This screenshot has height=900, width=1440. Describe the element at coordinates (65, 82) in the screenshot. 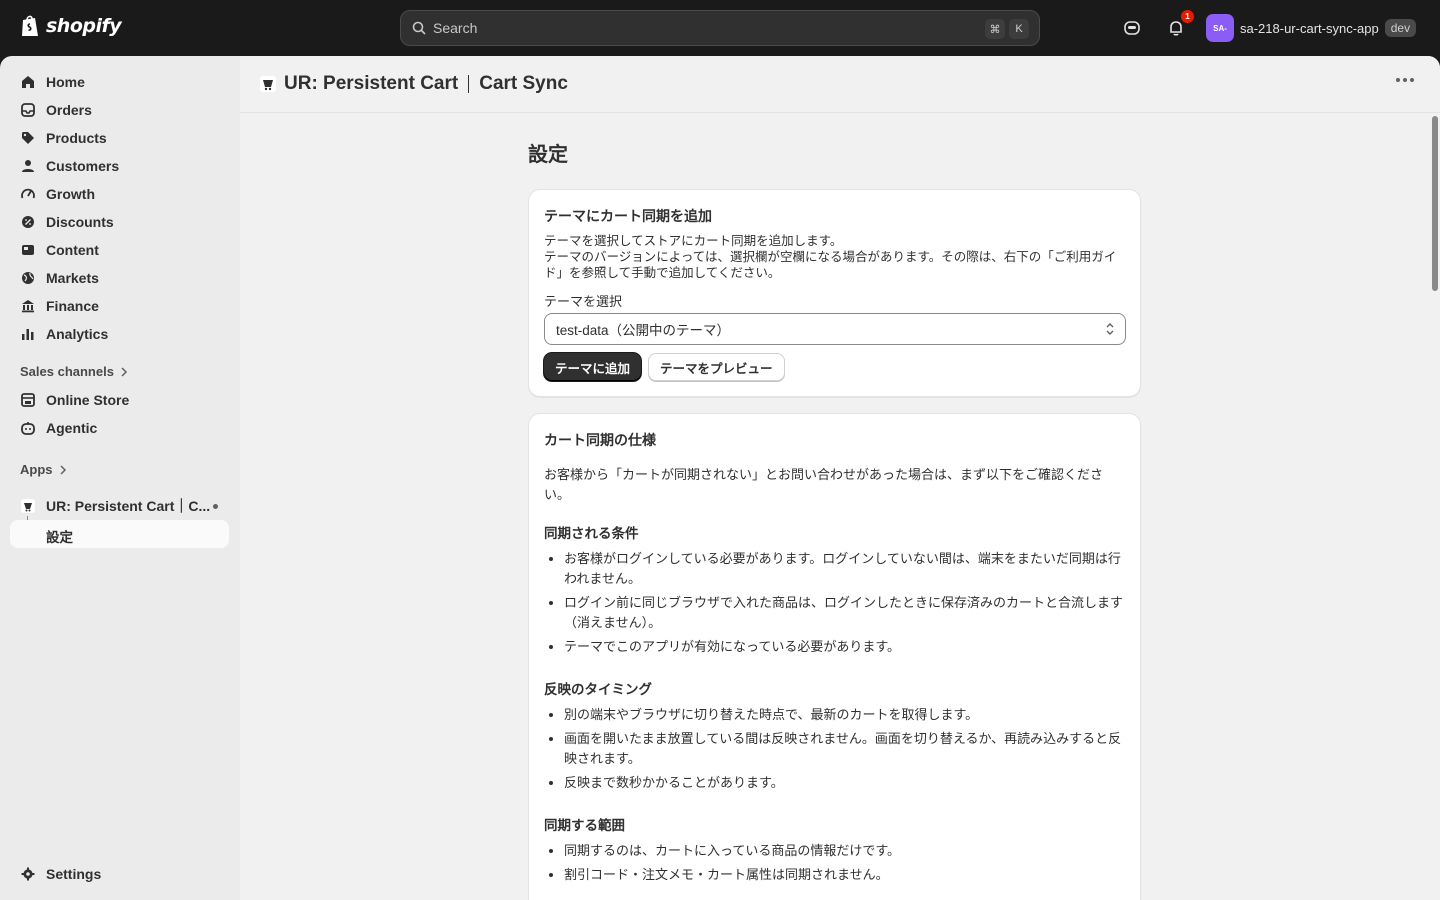

I see `sidebar-item-label: Home` at that location.